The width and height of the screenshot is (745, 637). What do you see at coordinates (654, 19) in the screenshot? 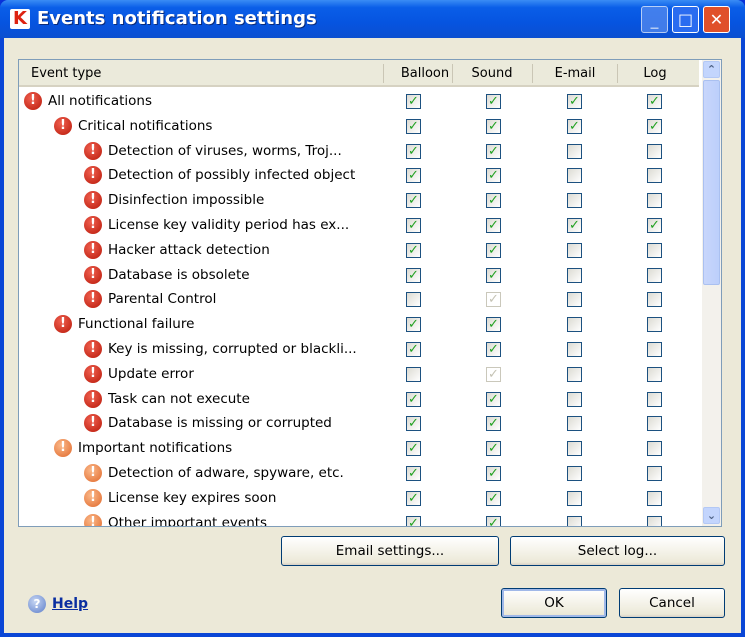
I see `minimize-button: _` at bounding box center [654, 19].